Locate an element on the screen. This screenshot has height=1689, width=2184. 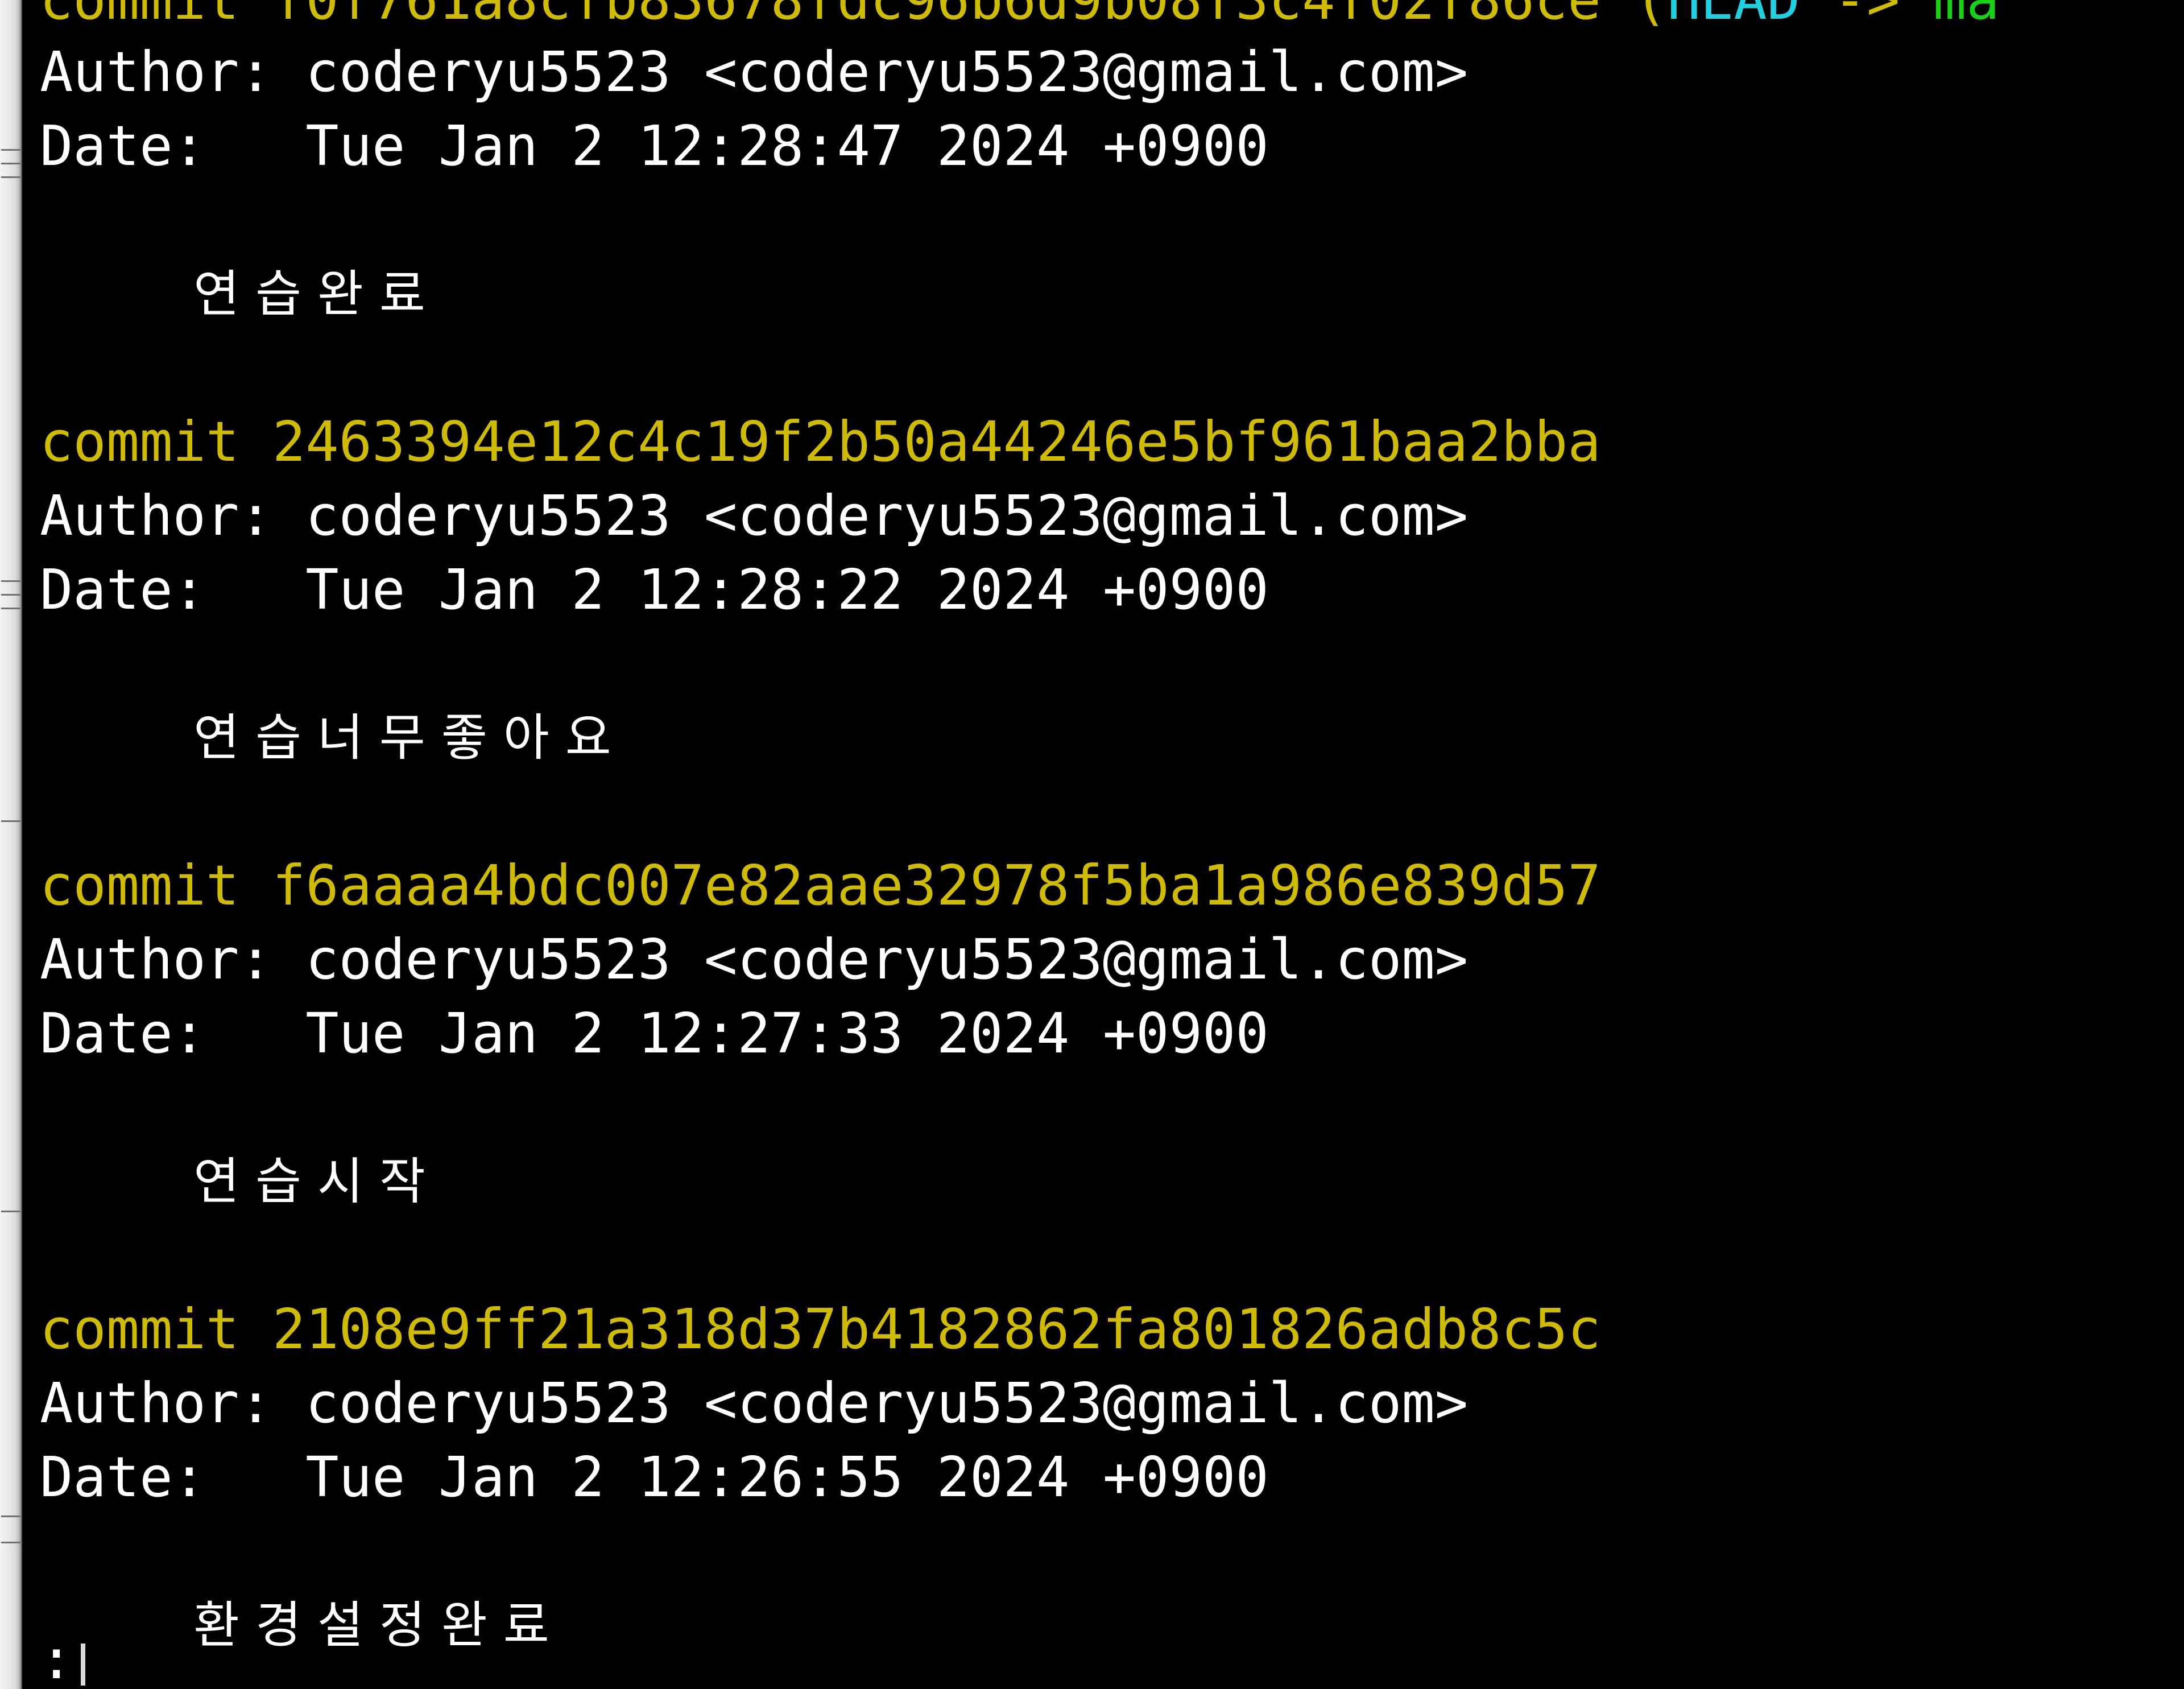
scrollbar-thumb is located at coordinates (11, 844).